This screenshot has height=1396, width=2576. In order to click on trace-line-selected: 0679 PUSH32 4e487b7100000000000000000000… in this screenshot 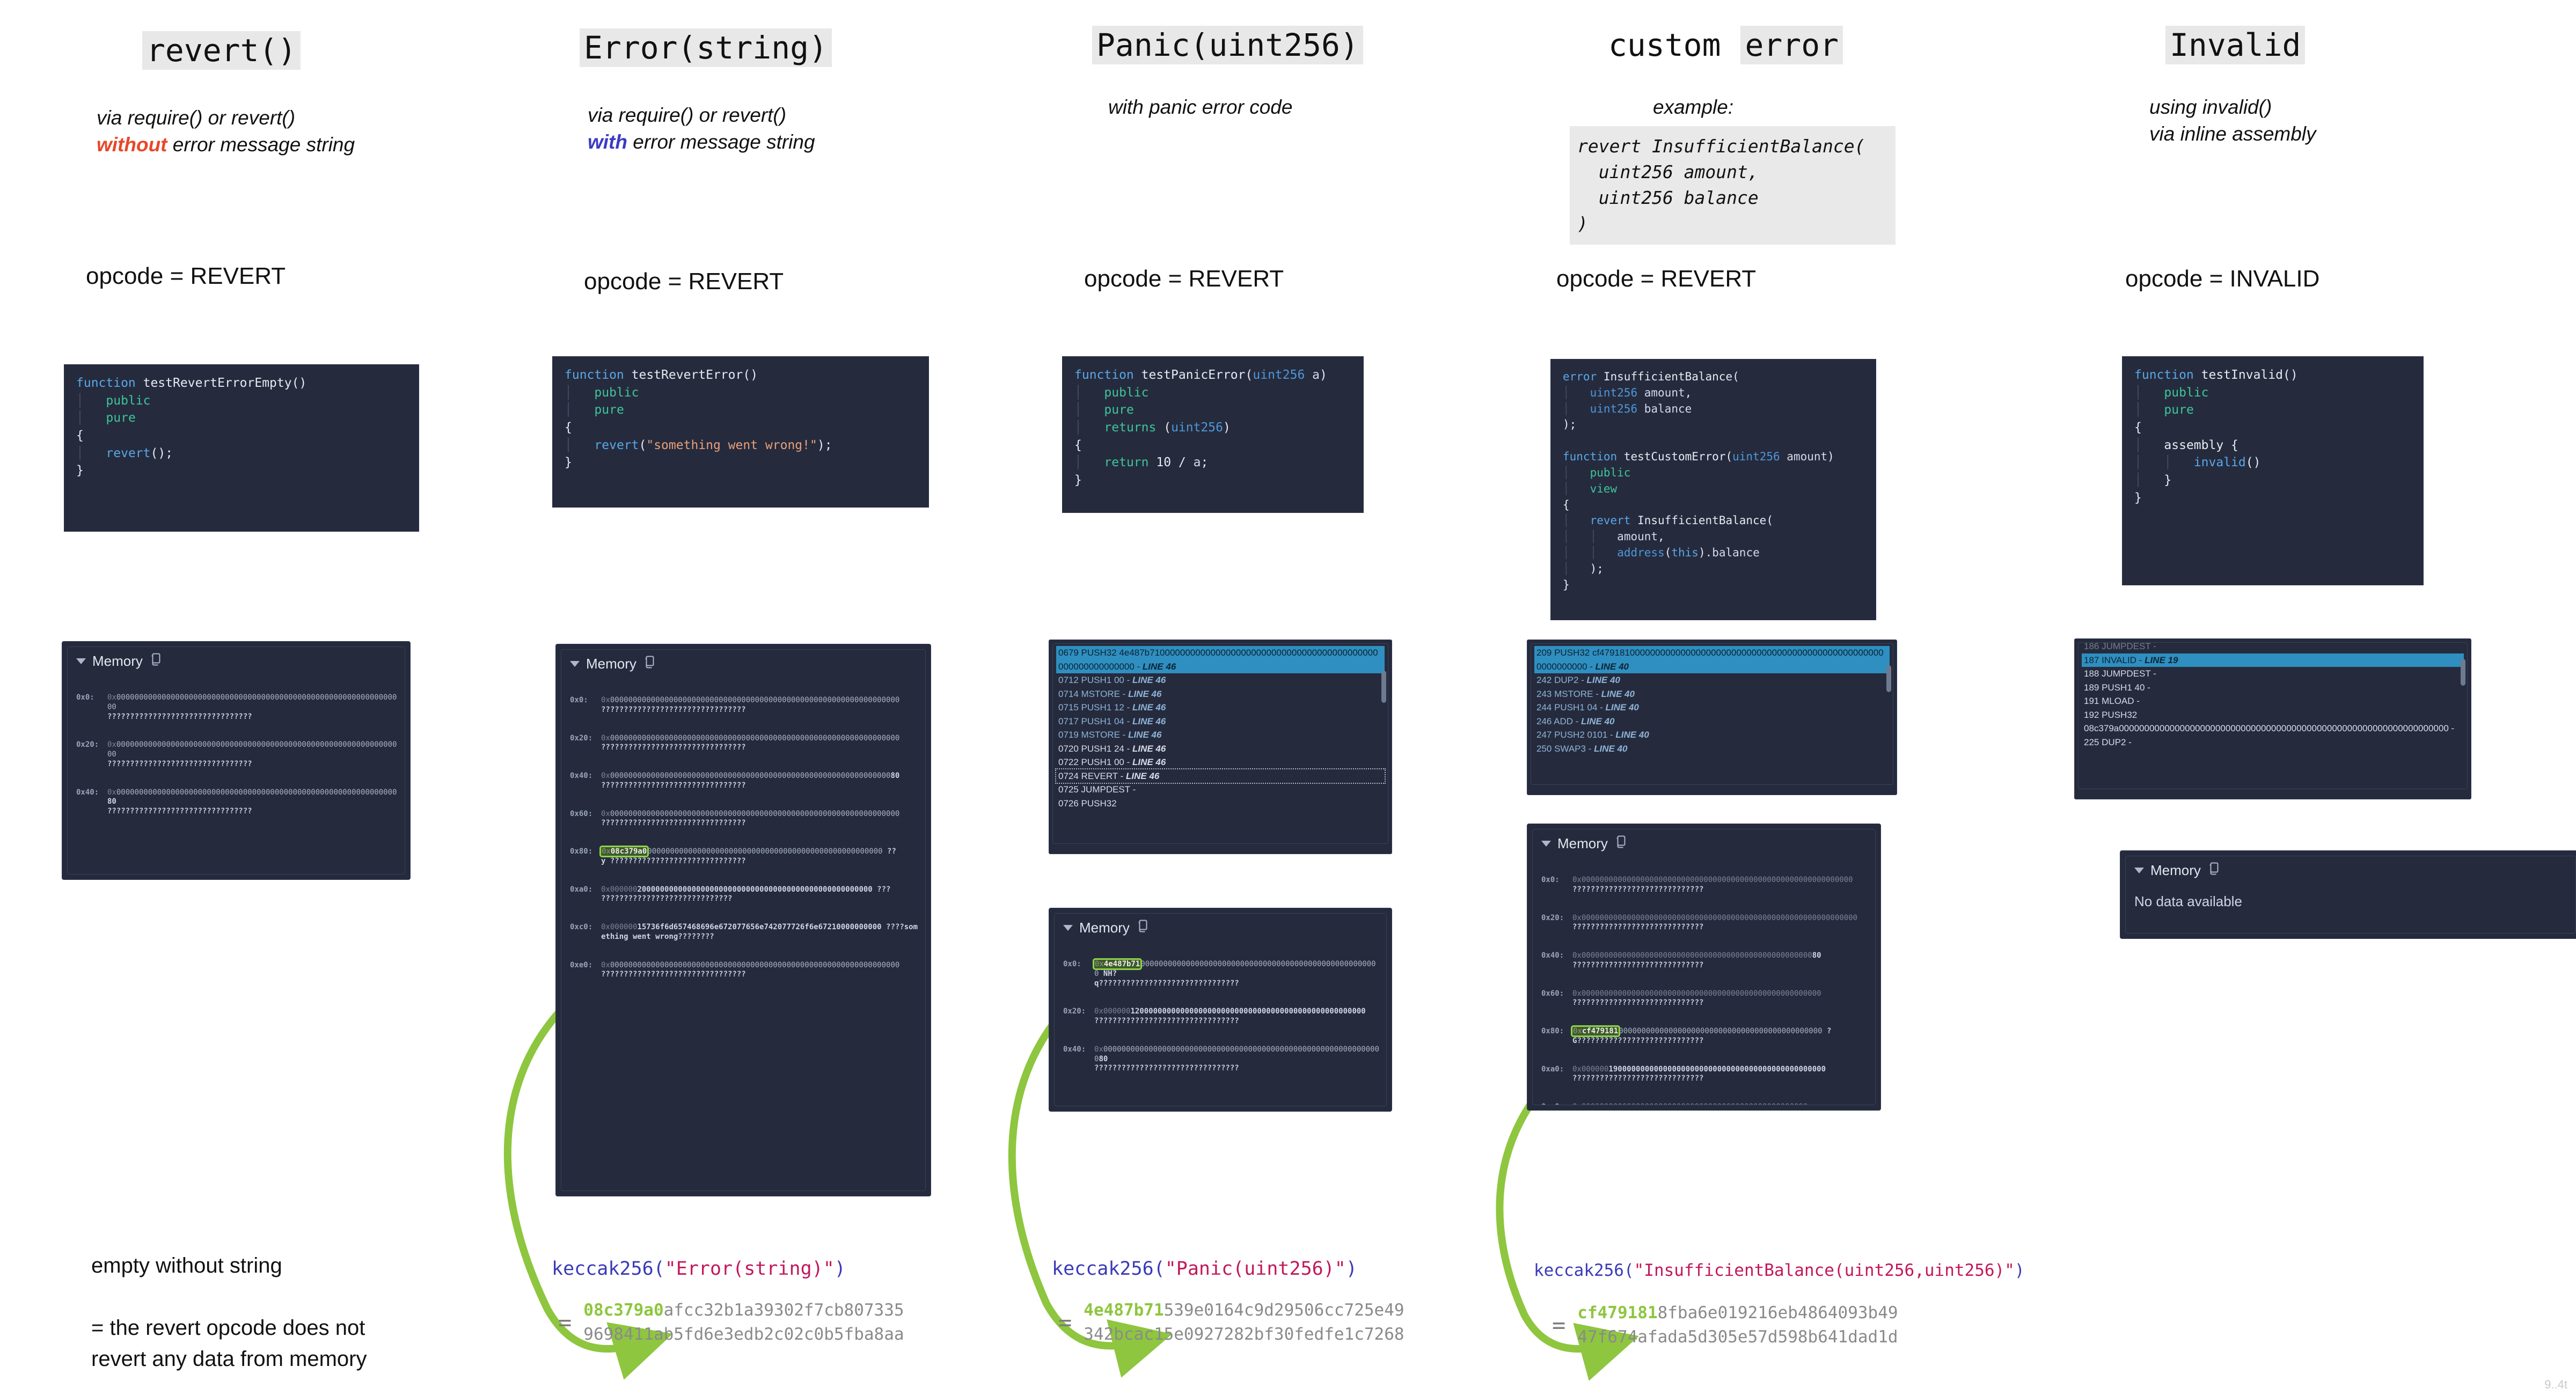, I will do `click(1220, 659)`.